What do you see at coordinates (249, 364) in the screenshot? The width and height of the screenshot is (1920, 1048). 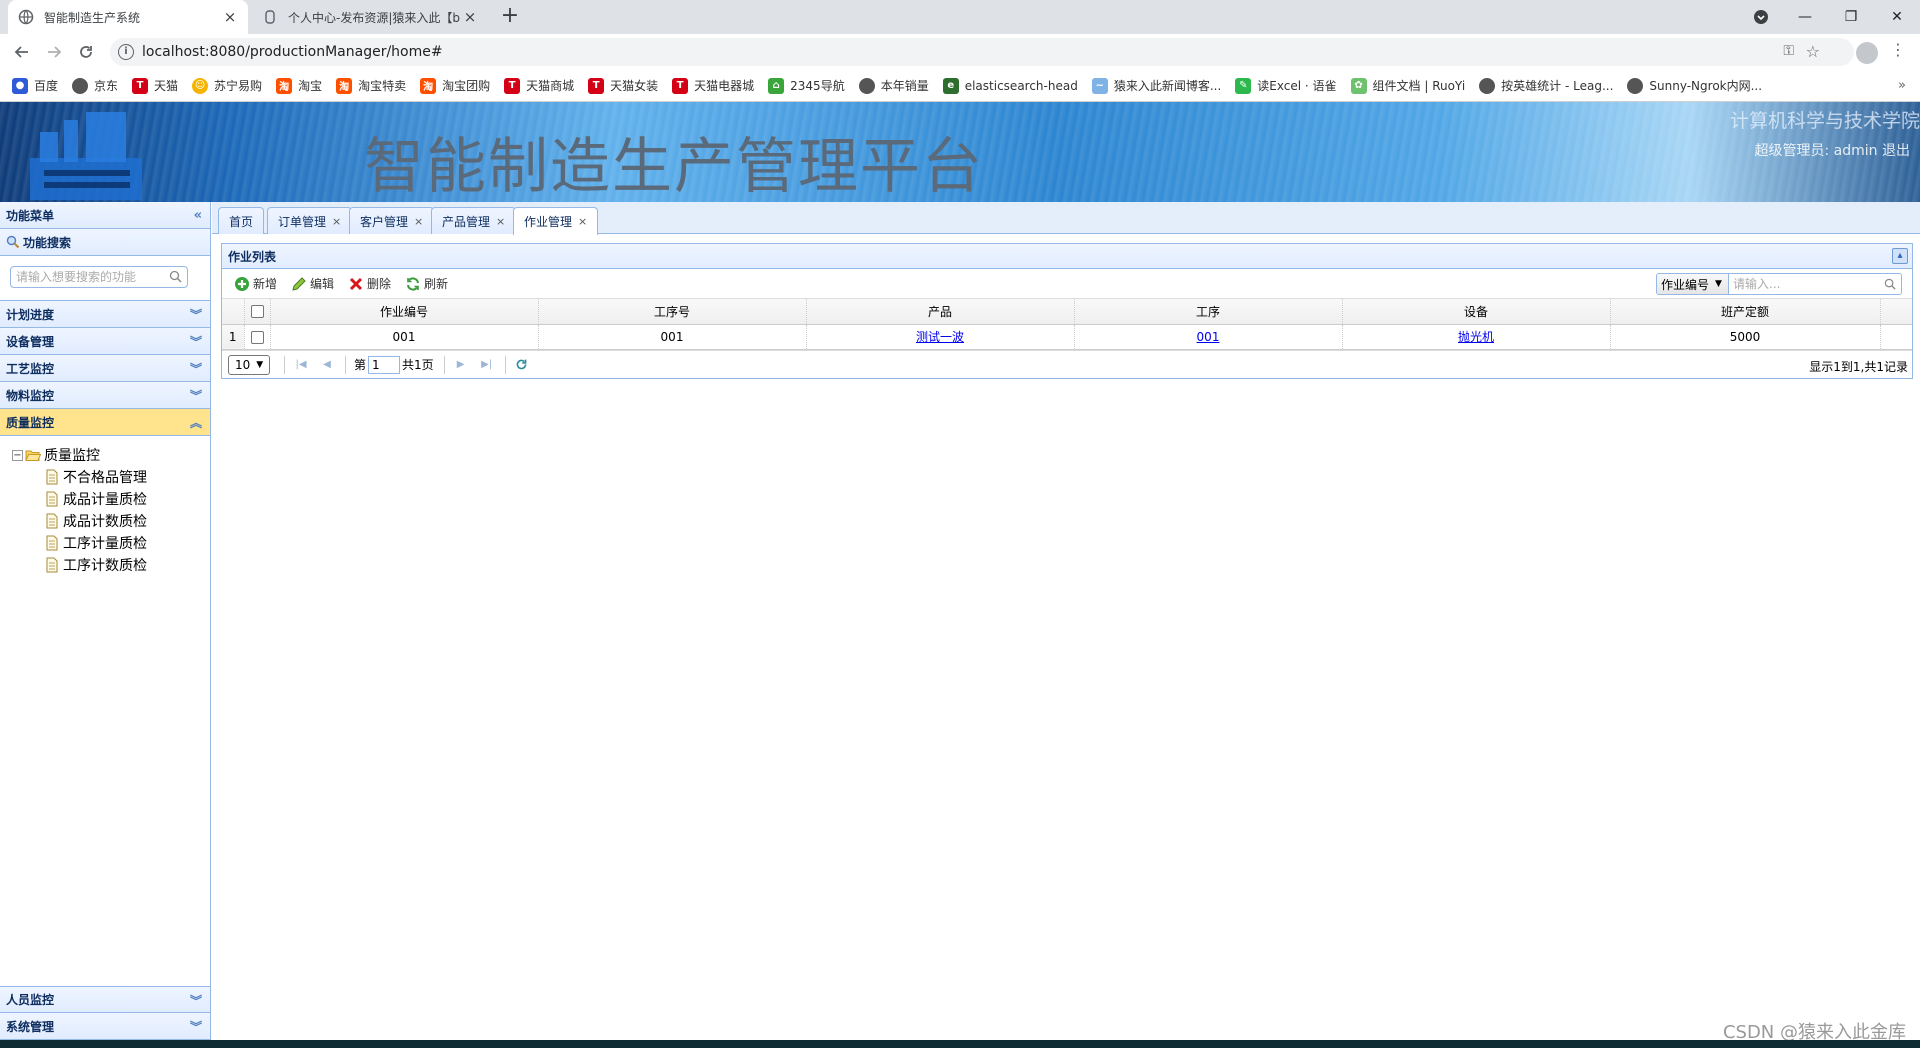 I see `page-size-select: 10 ▼` at bounding box center [249, 364].